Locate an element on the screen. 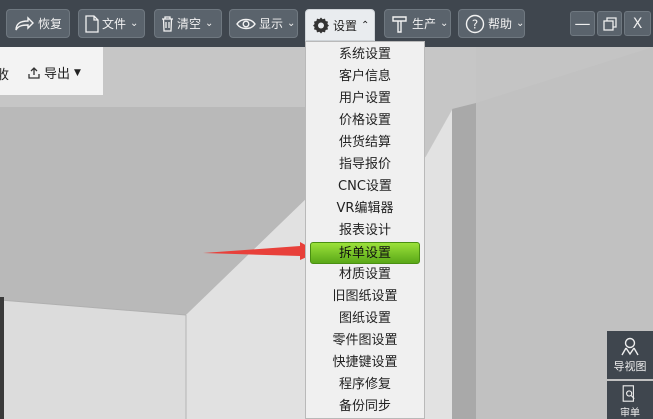 The height and width of the screenshot is (419, 653). settings-menu-item: 快捷键设置 is located at coordinates (365, 363).